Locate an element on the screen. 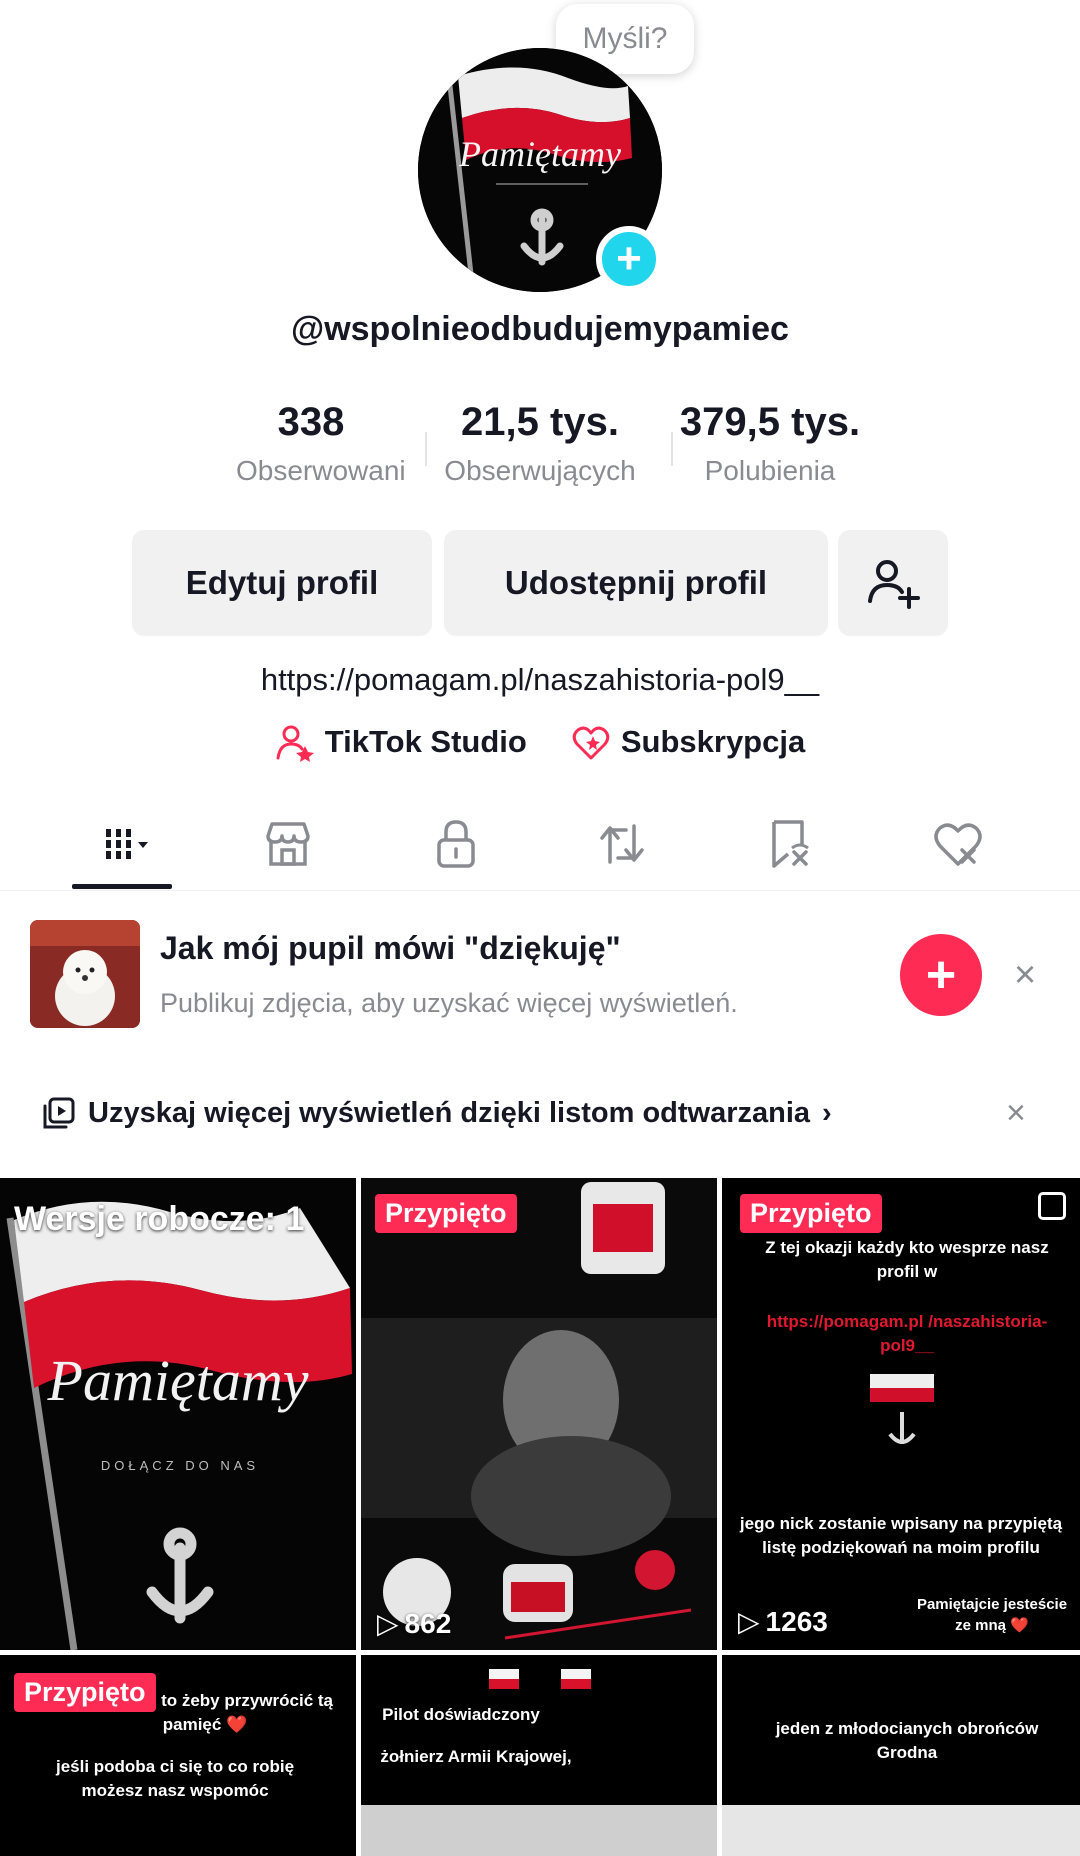 The image size is (1080, 1856). share-profile-button: Udostępnij profil is located at coordinates (636, 583).